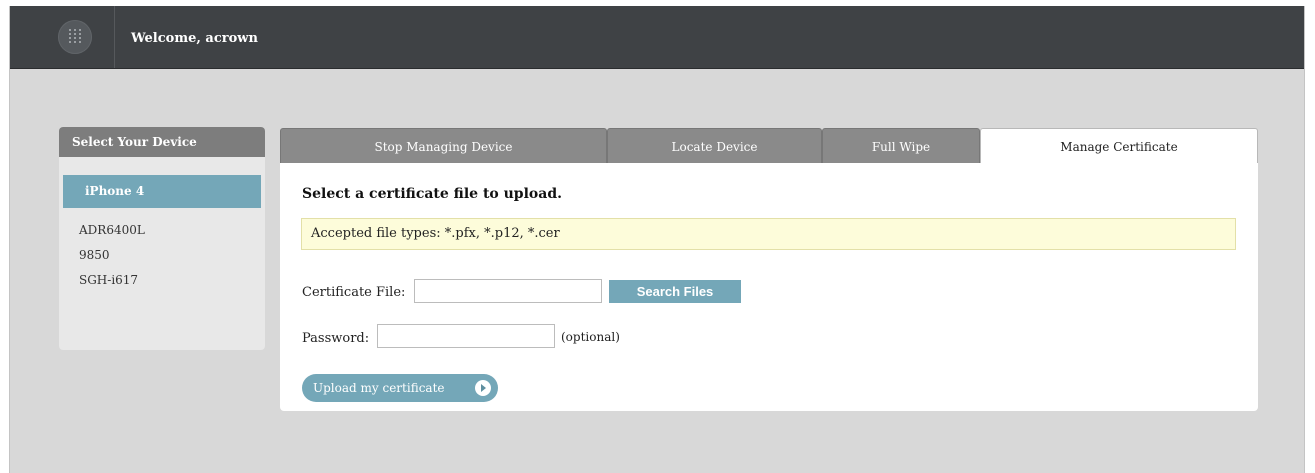 The image size is (1315, 473). I want to click on chevron-right-icon, so click(483, 388).